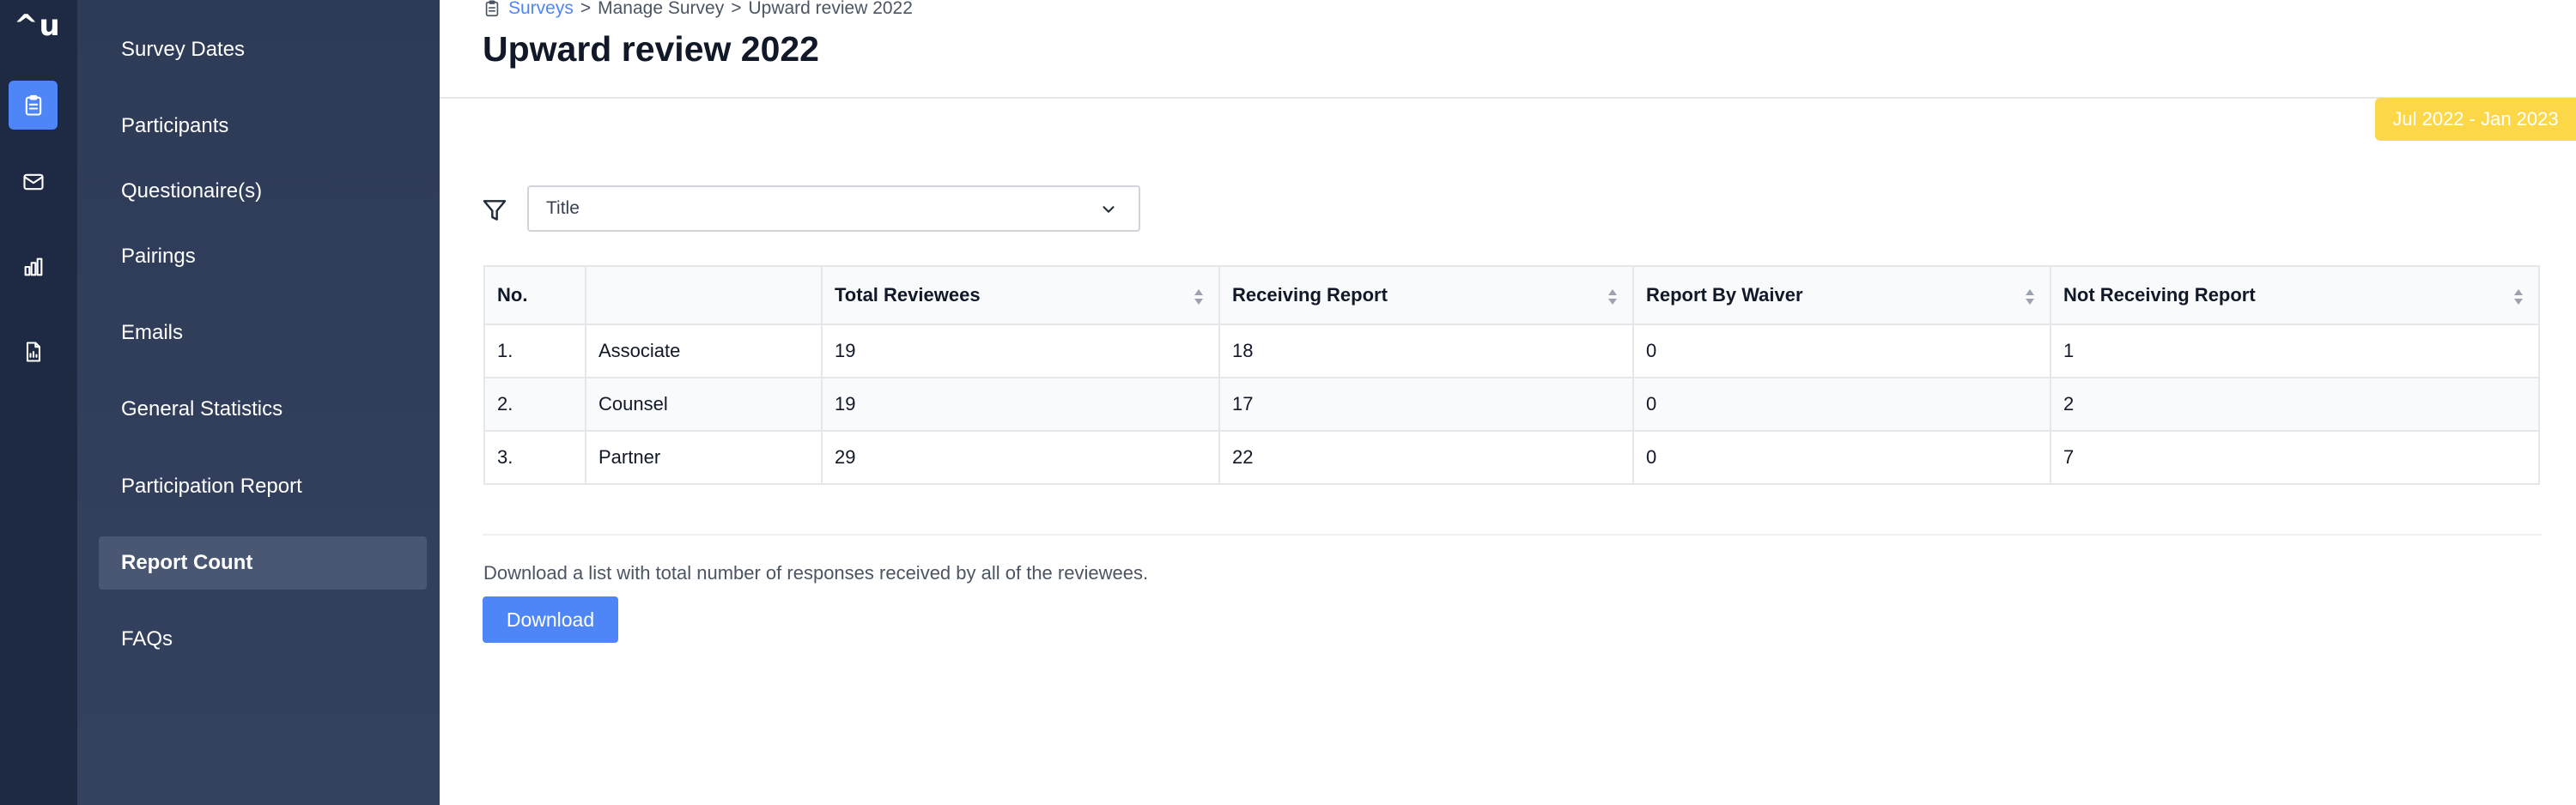  I want to click on cell-not-receiving-report: 7, so click(2295, 457).